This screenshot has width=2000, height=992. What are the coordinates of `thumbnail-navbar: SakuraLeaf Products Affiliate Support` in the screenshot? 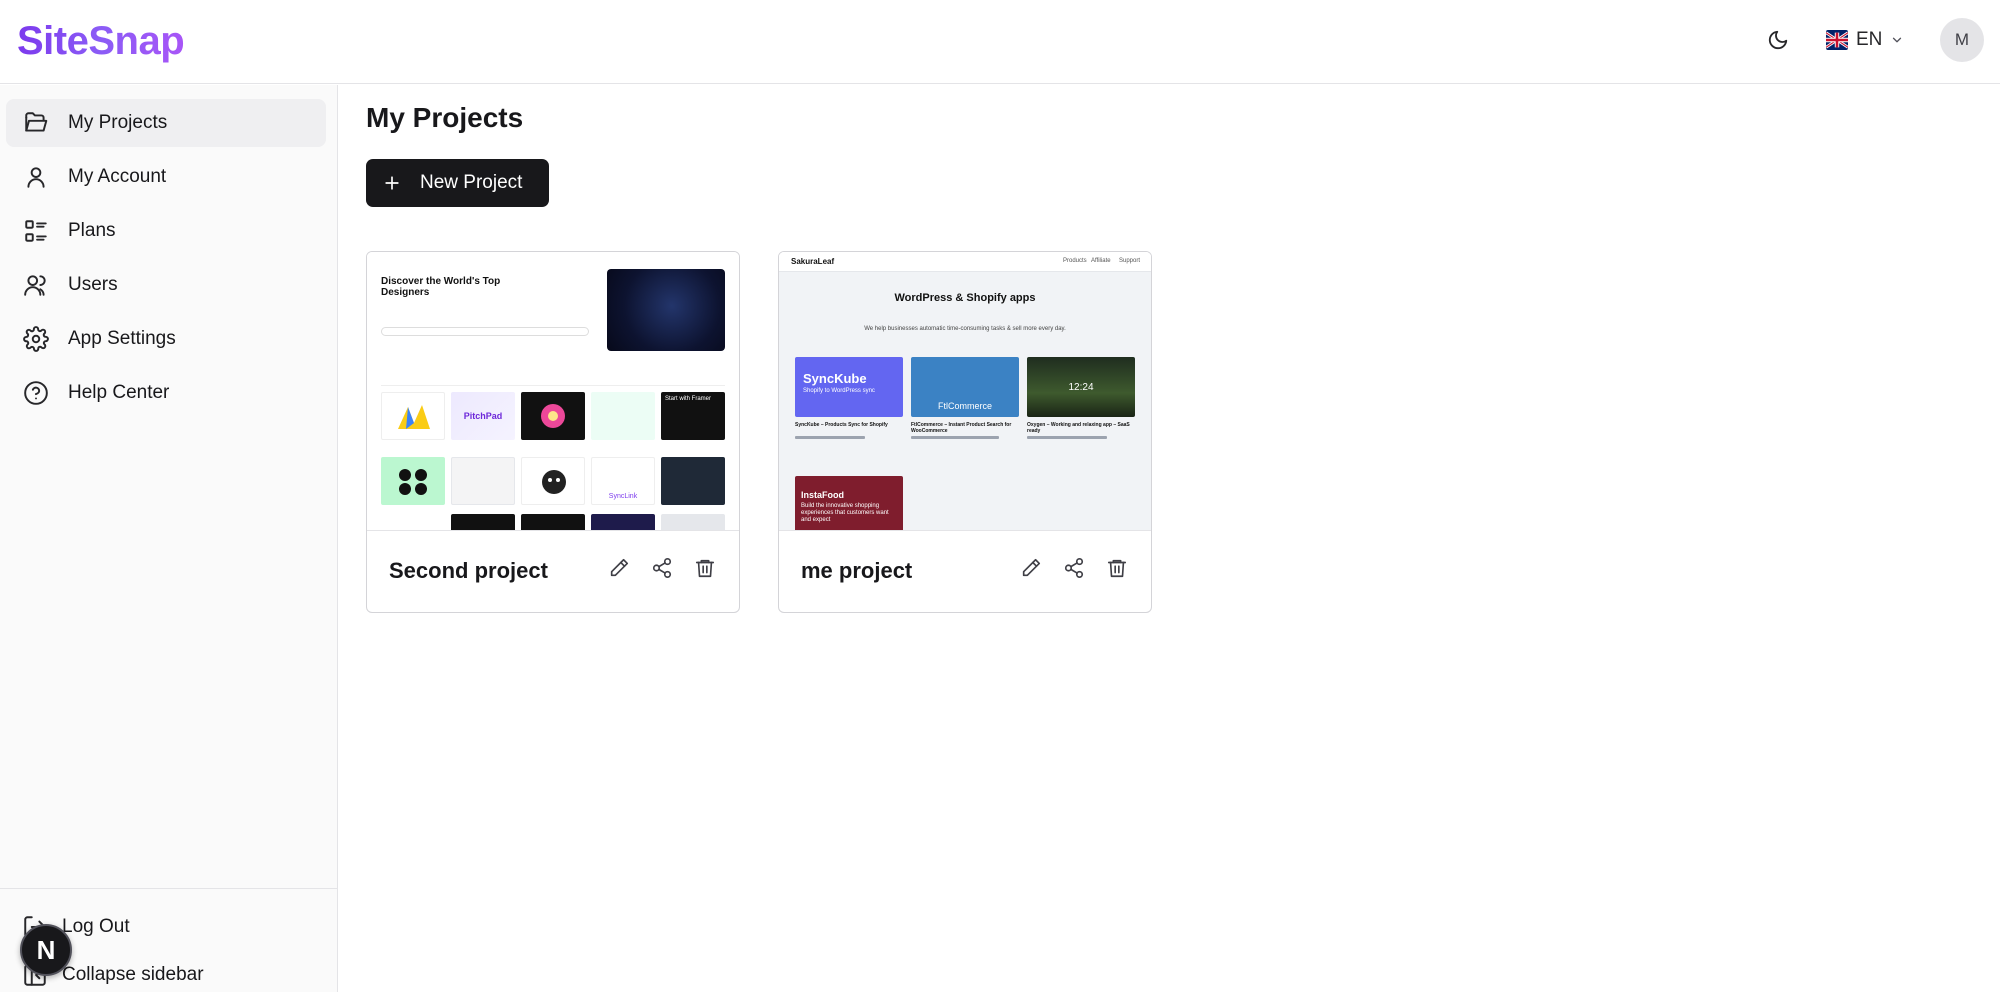 It's located at (965, 262).